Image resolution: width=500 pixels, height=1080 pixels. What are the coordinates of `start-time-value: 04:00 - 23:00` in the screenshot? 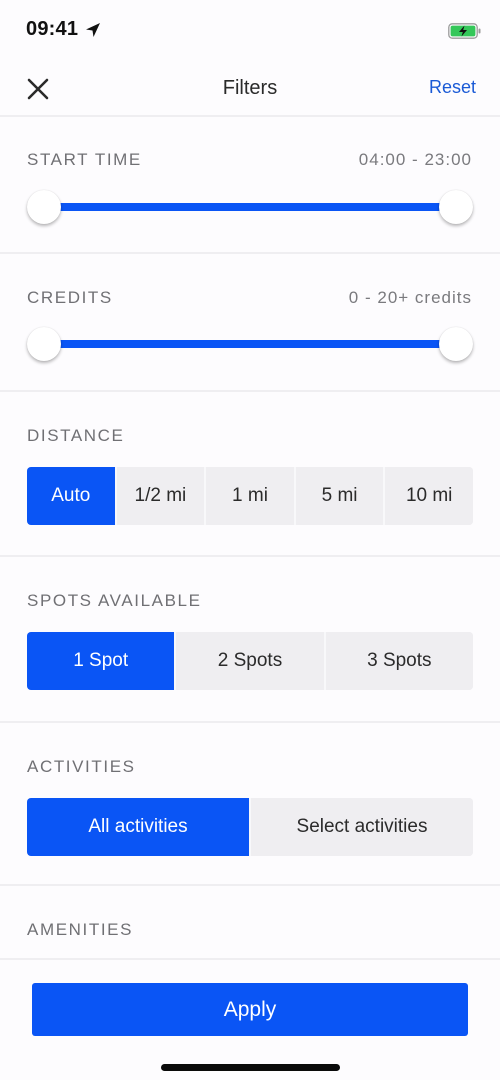 It's located at (415, 159).